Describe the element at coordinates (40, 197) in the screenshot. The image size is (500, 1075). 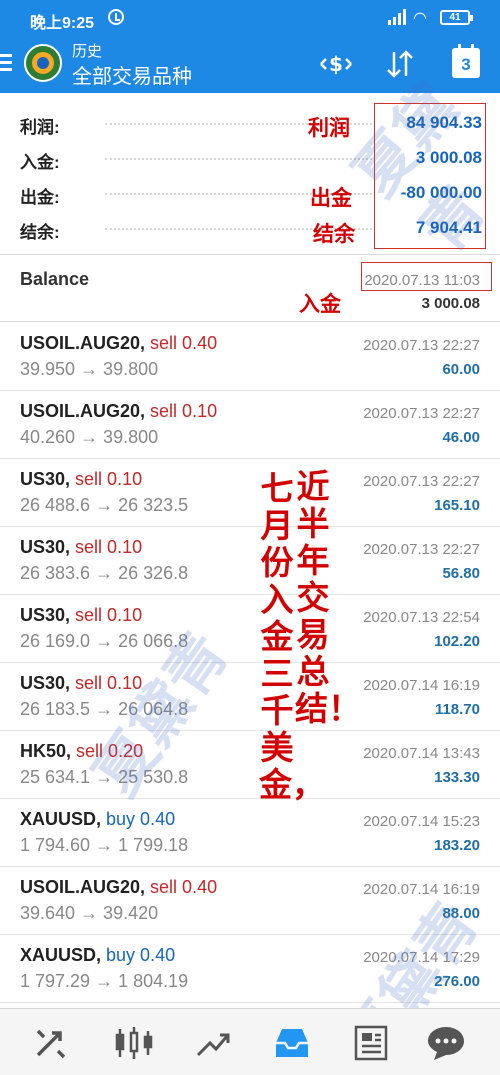
I see `summary-label: 出金:` at that location.